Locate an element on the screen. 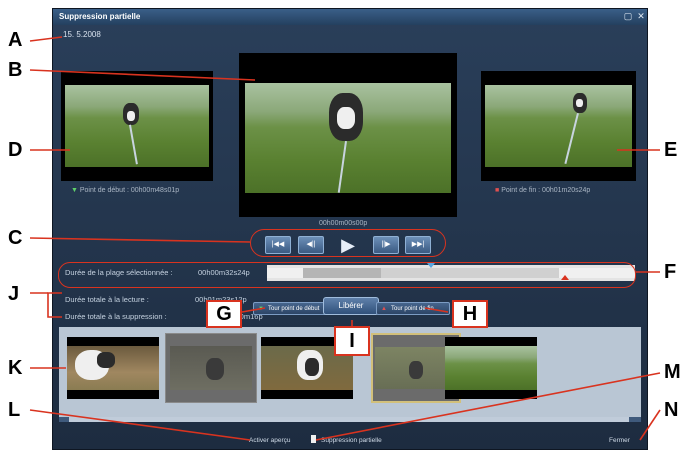 This screenshot has height=459, width=690. callout-l: L is located at coordinates (14, 410).